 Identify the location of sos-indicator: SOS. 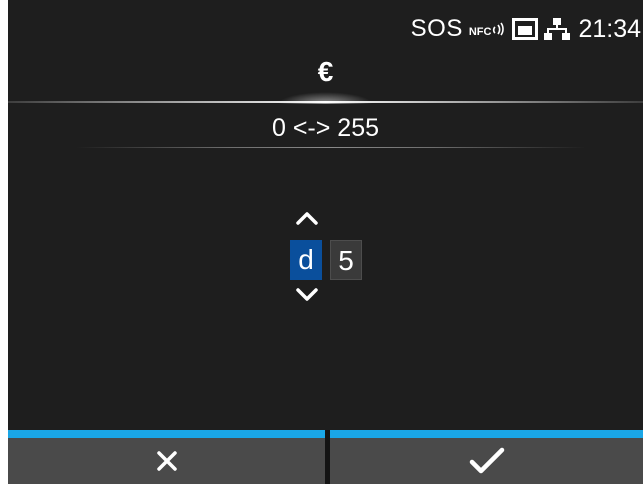
(436, 28).